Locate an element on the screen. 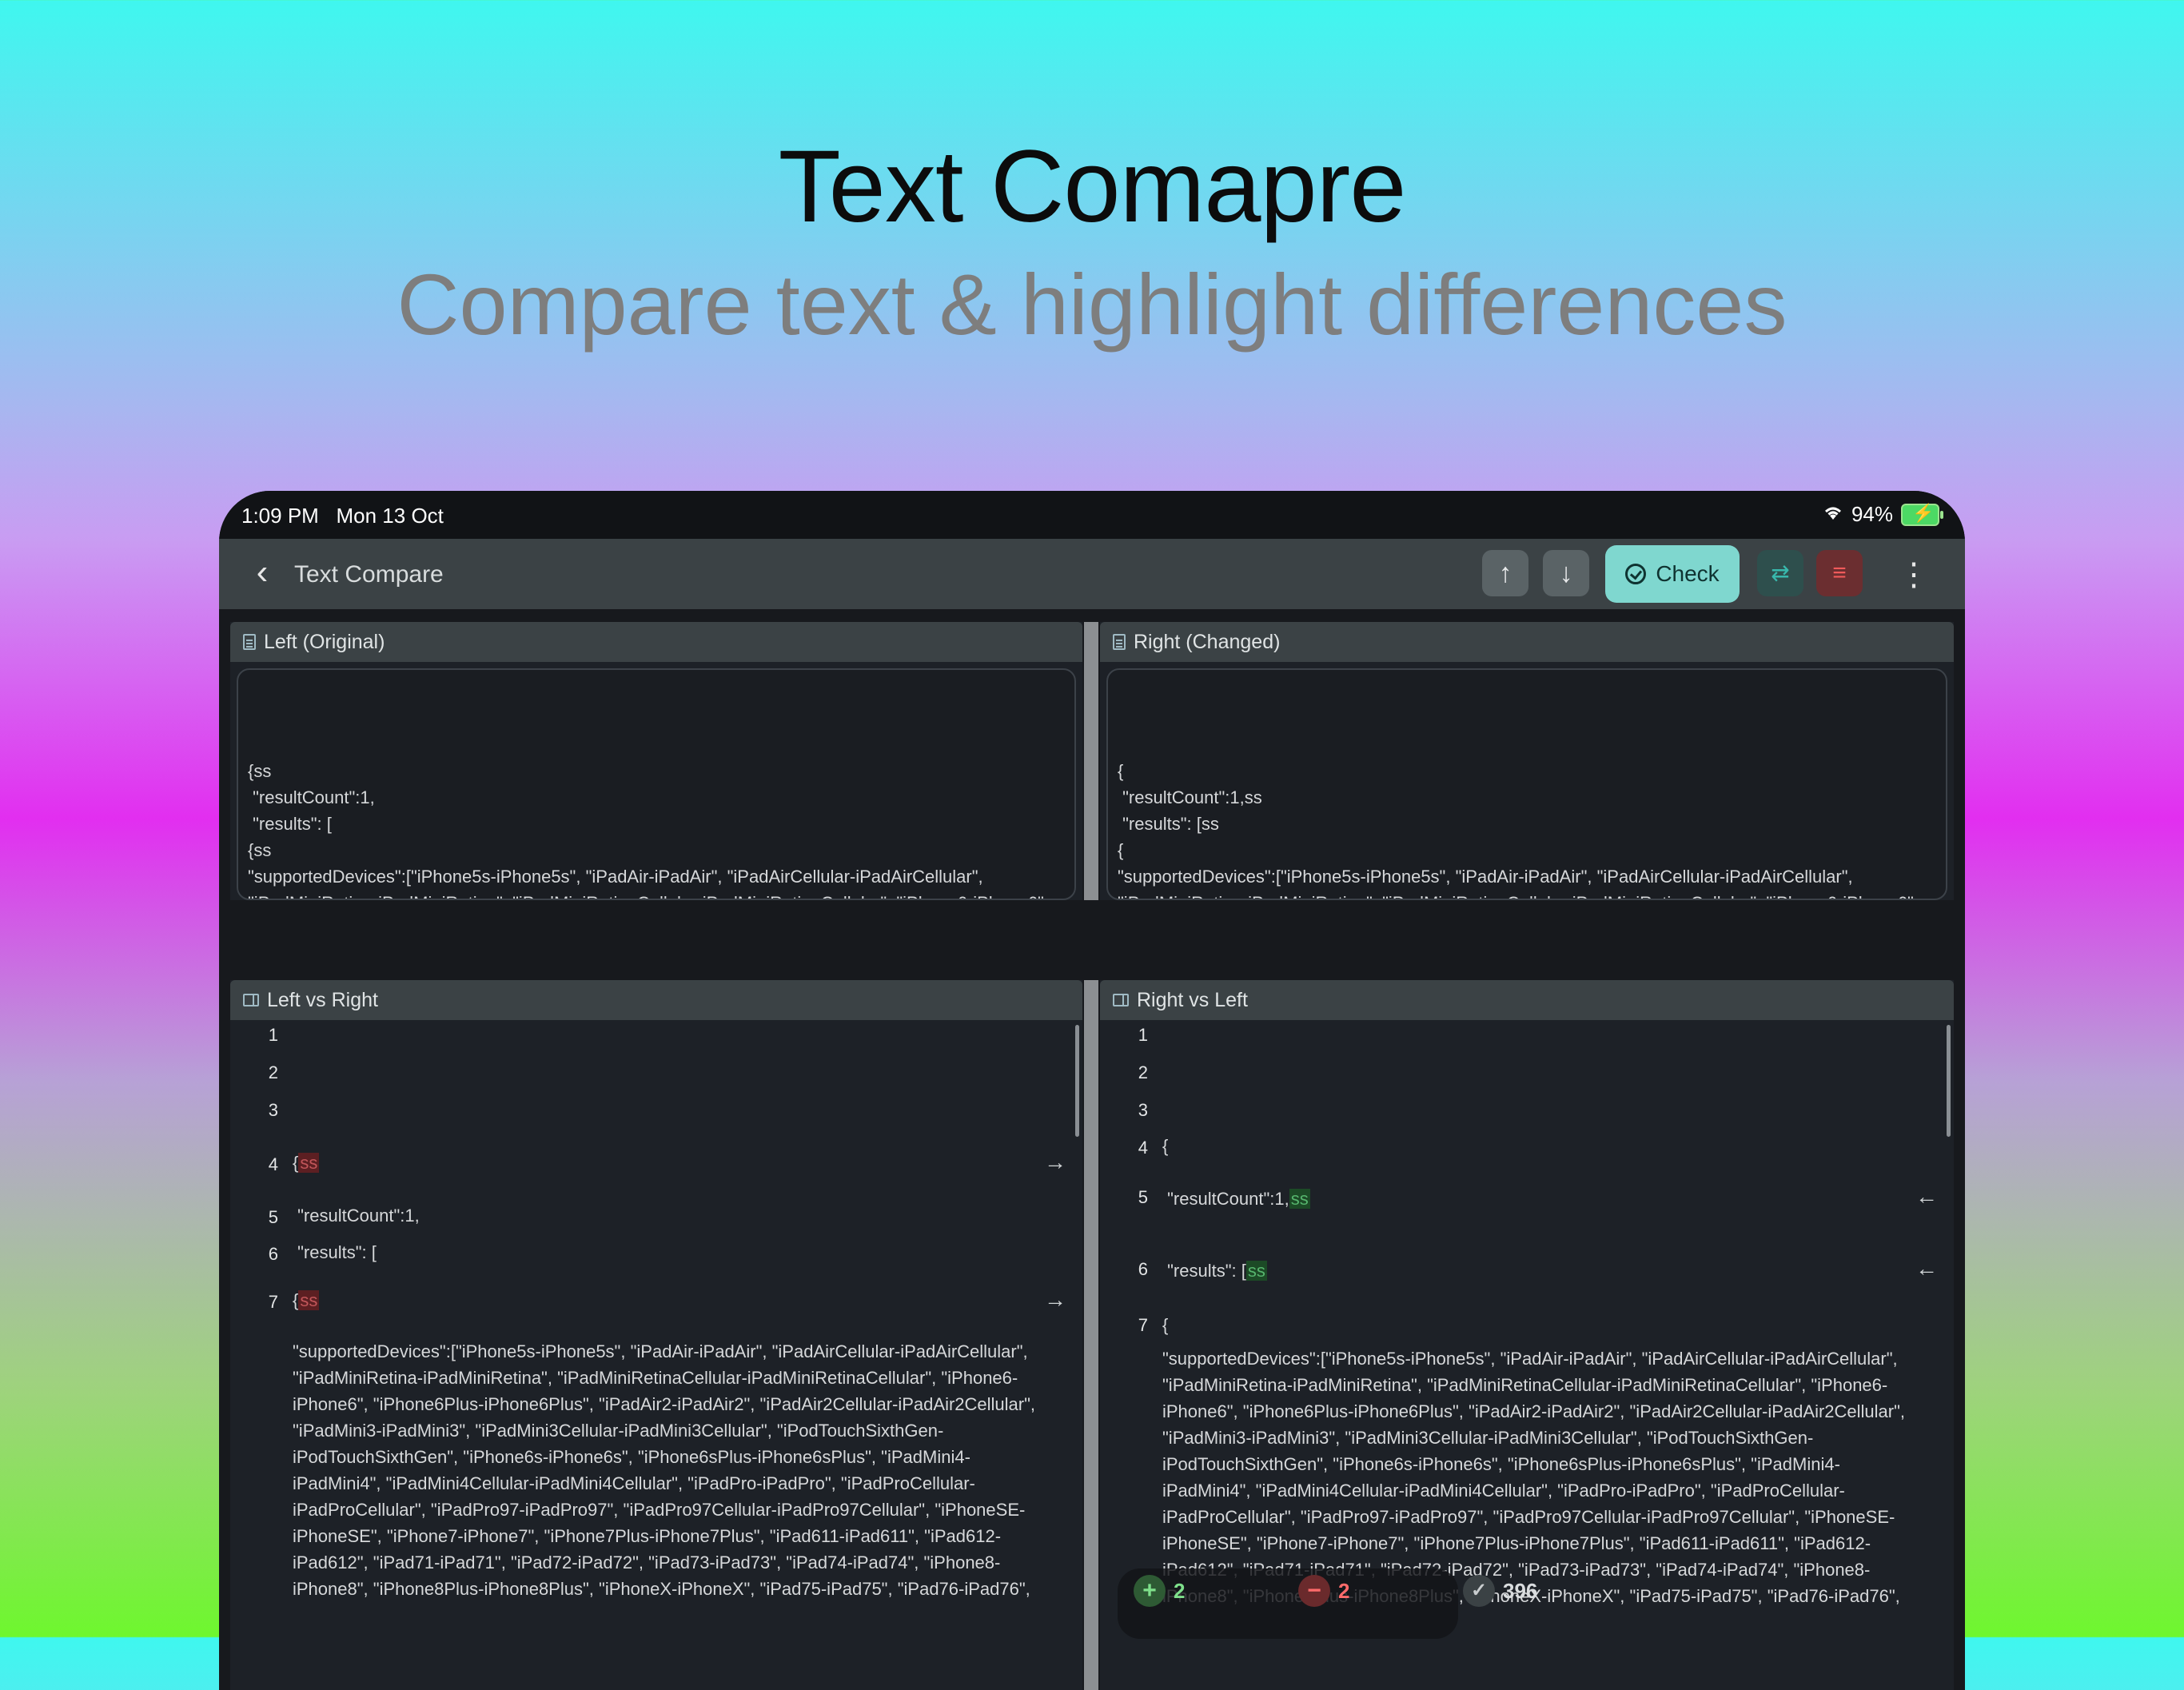  left-diff-title: Left vs Right is located at coordinates (322, 999).